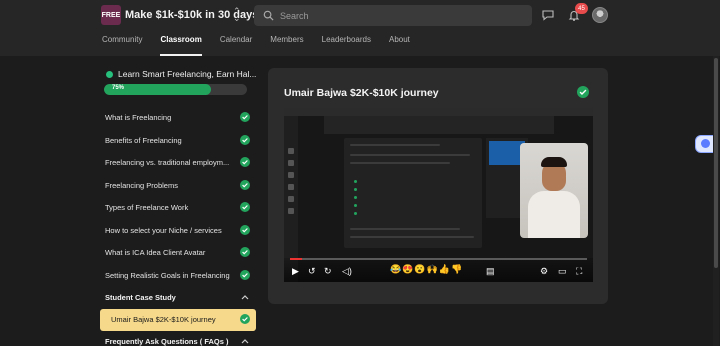  Describe the element at coordinates (426, 269) in the screenshot. I see `reaction-emojis: 😂😍😮🙌👍👎` at that location.